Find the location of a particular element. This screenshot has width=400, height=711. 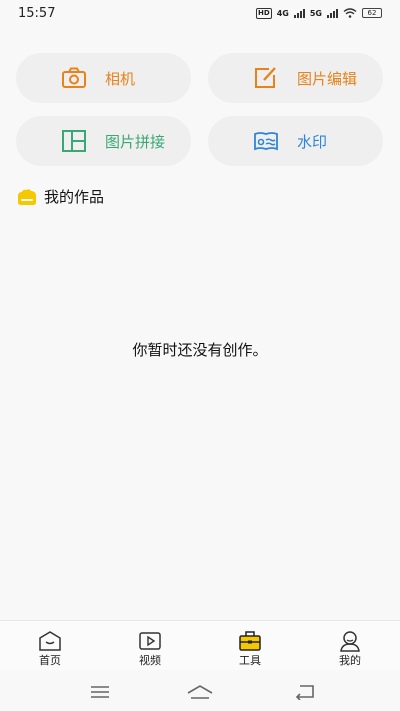

home-nav-icon is located at coordinates (200, 692).